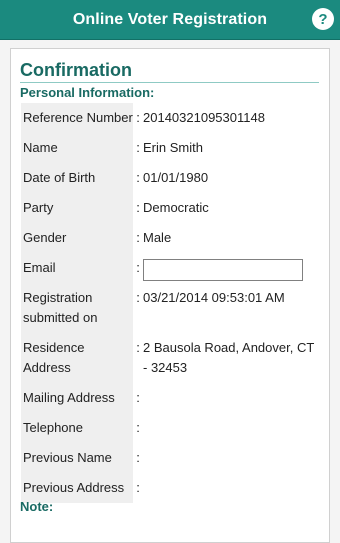  What do you see at coordinates (232, 398) in the screenshot?
I see `value-mailing-address` at bounding box center [232, 398].